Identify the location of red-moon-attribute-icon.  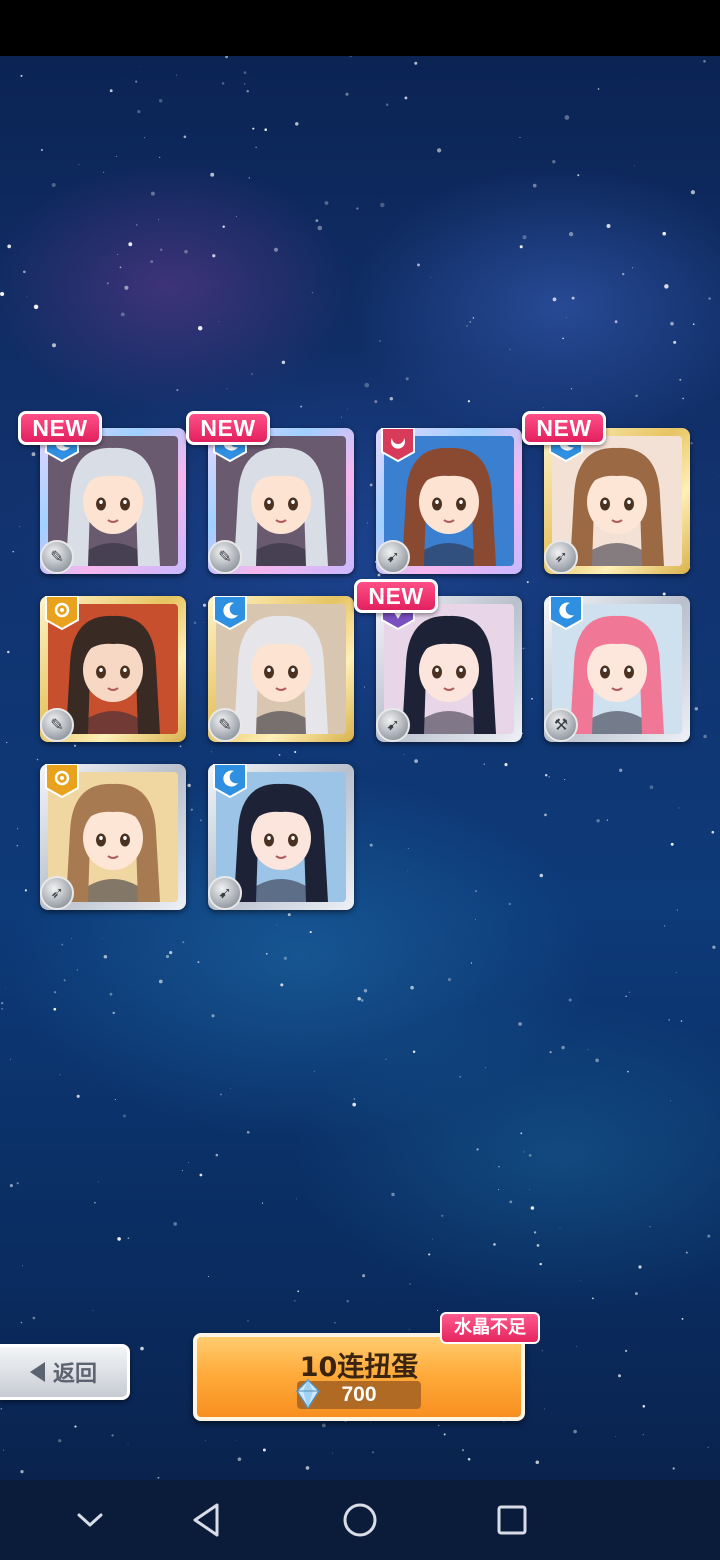
(398, 445).